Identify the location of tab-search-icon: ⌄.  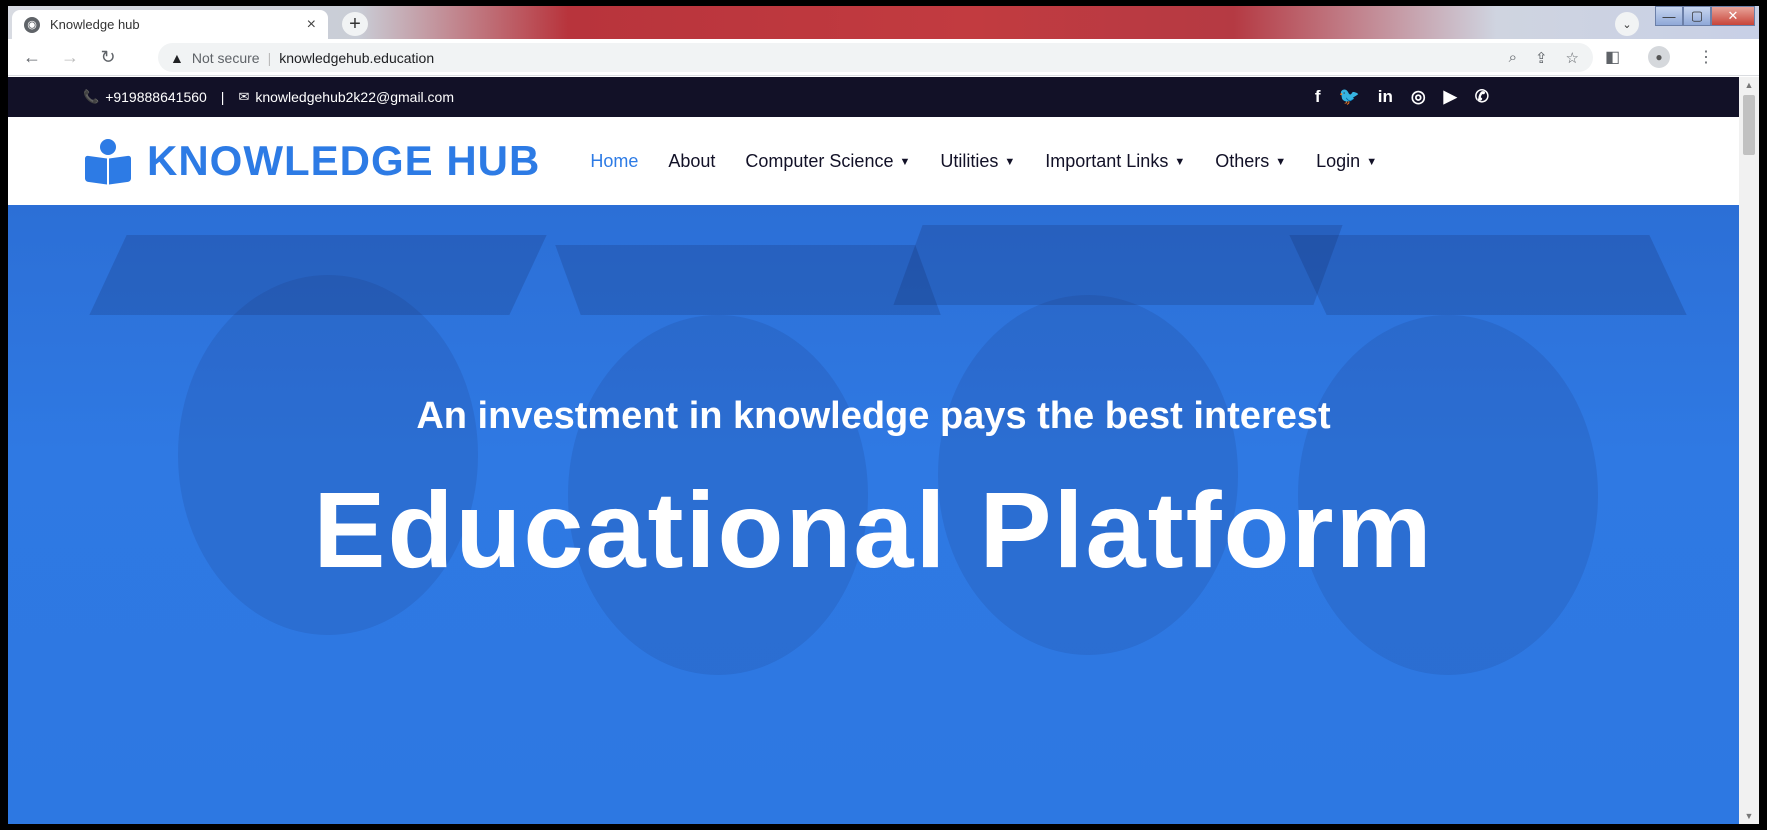
(1627, 24).